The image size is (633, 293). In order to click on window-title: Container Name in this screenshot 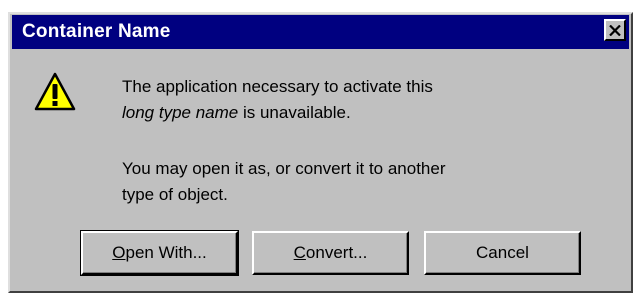, I will do `click(96, 31)`.